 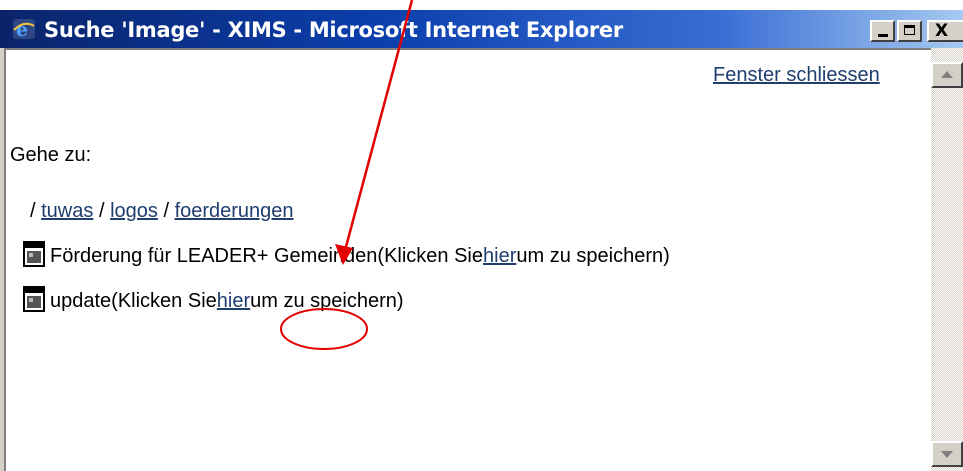 I want to click on scroll-down-button, so click(x=947, y=454).